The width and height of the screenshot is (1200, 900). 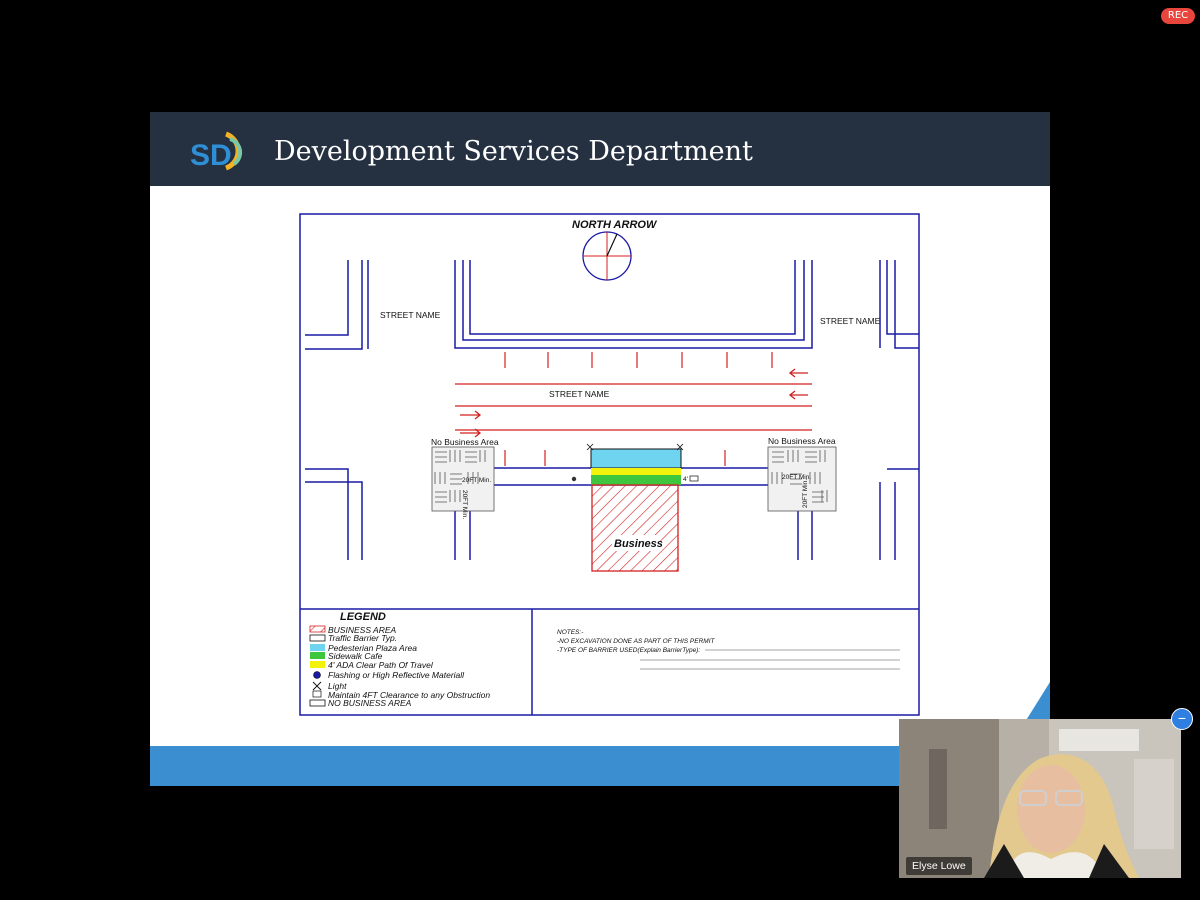 I want to click on no-business-area-right-label: No Business Area, so click(x=802, y=441).